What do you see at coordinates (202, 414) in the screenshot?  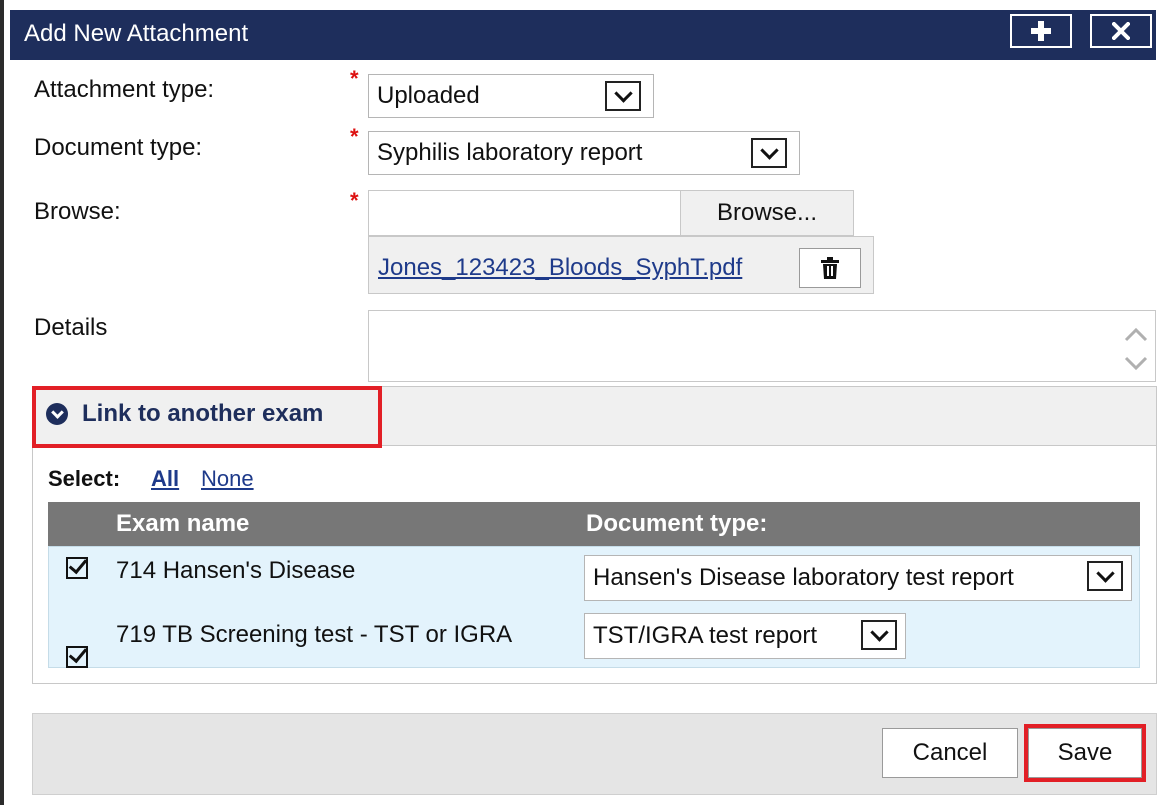 I see `link-exam-title: Link to another exam` at bounding box center [202, 414].